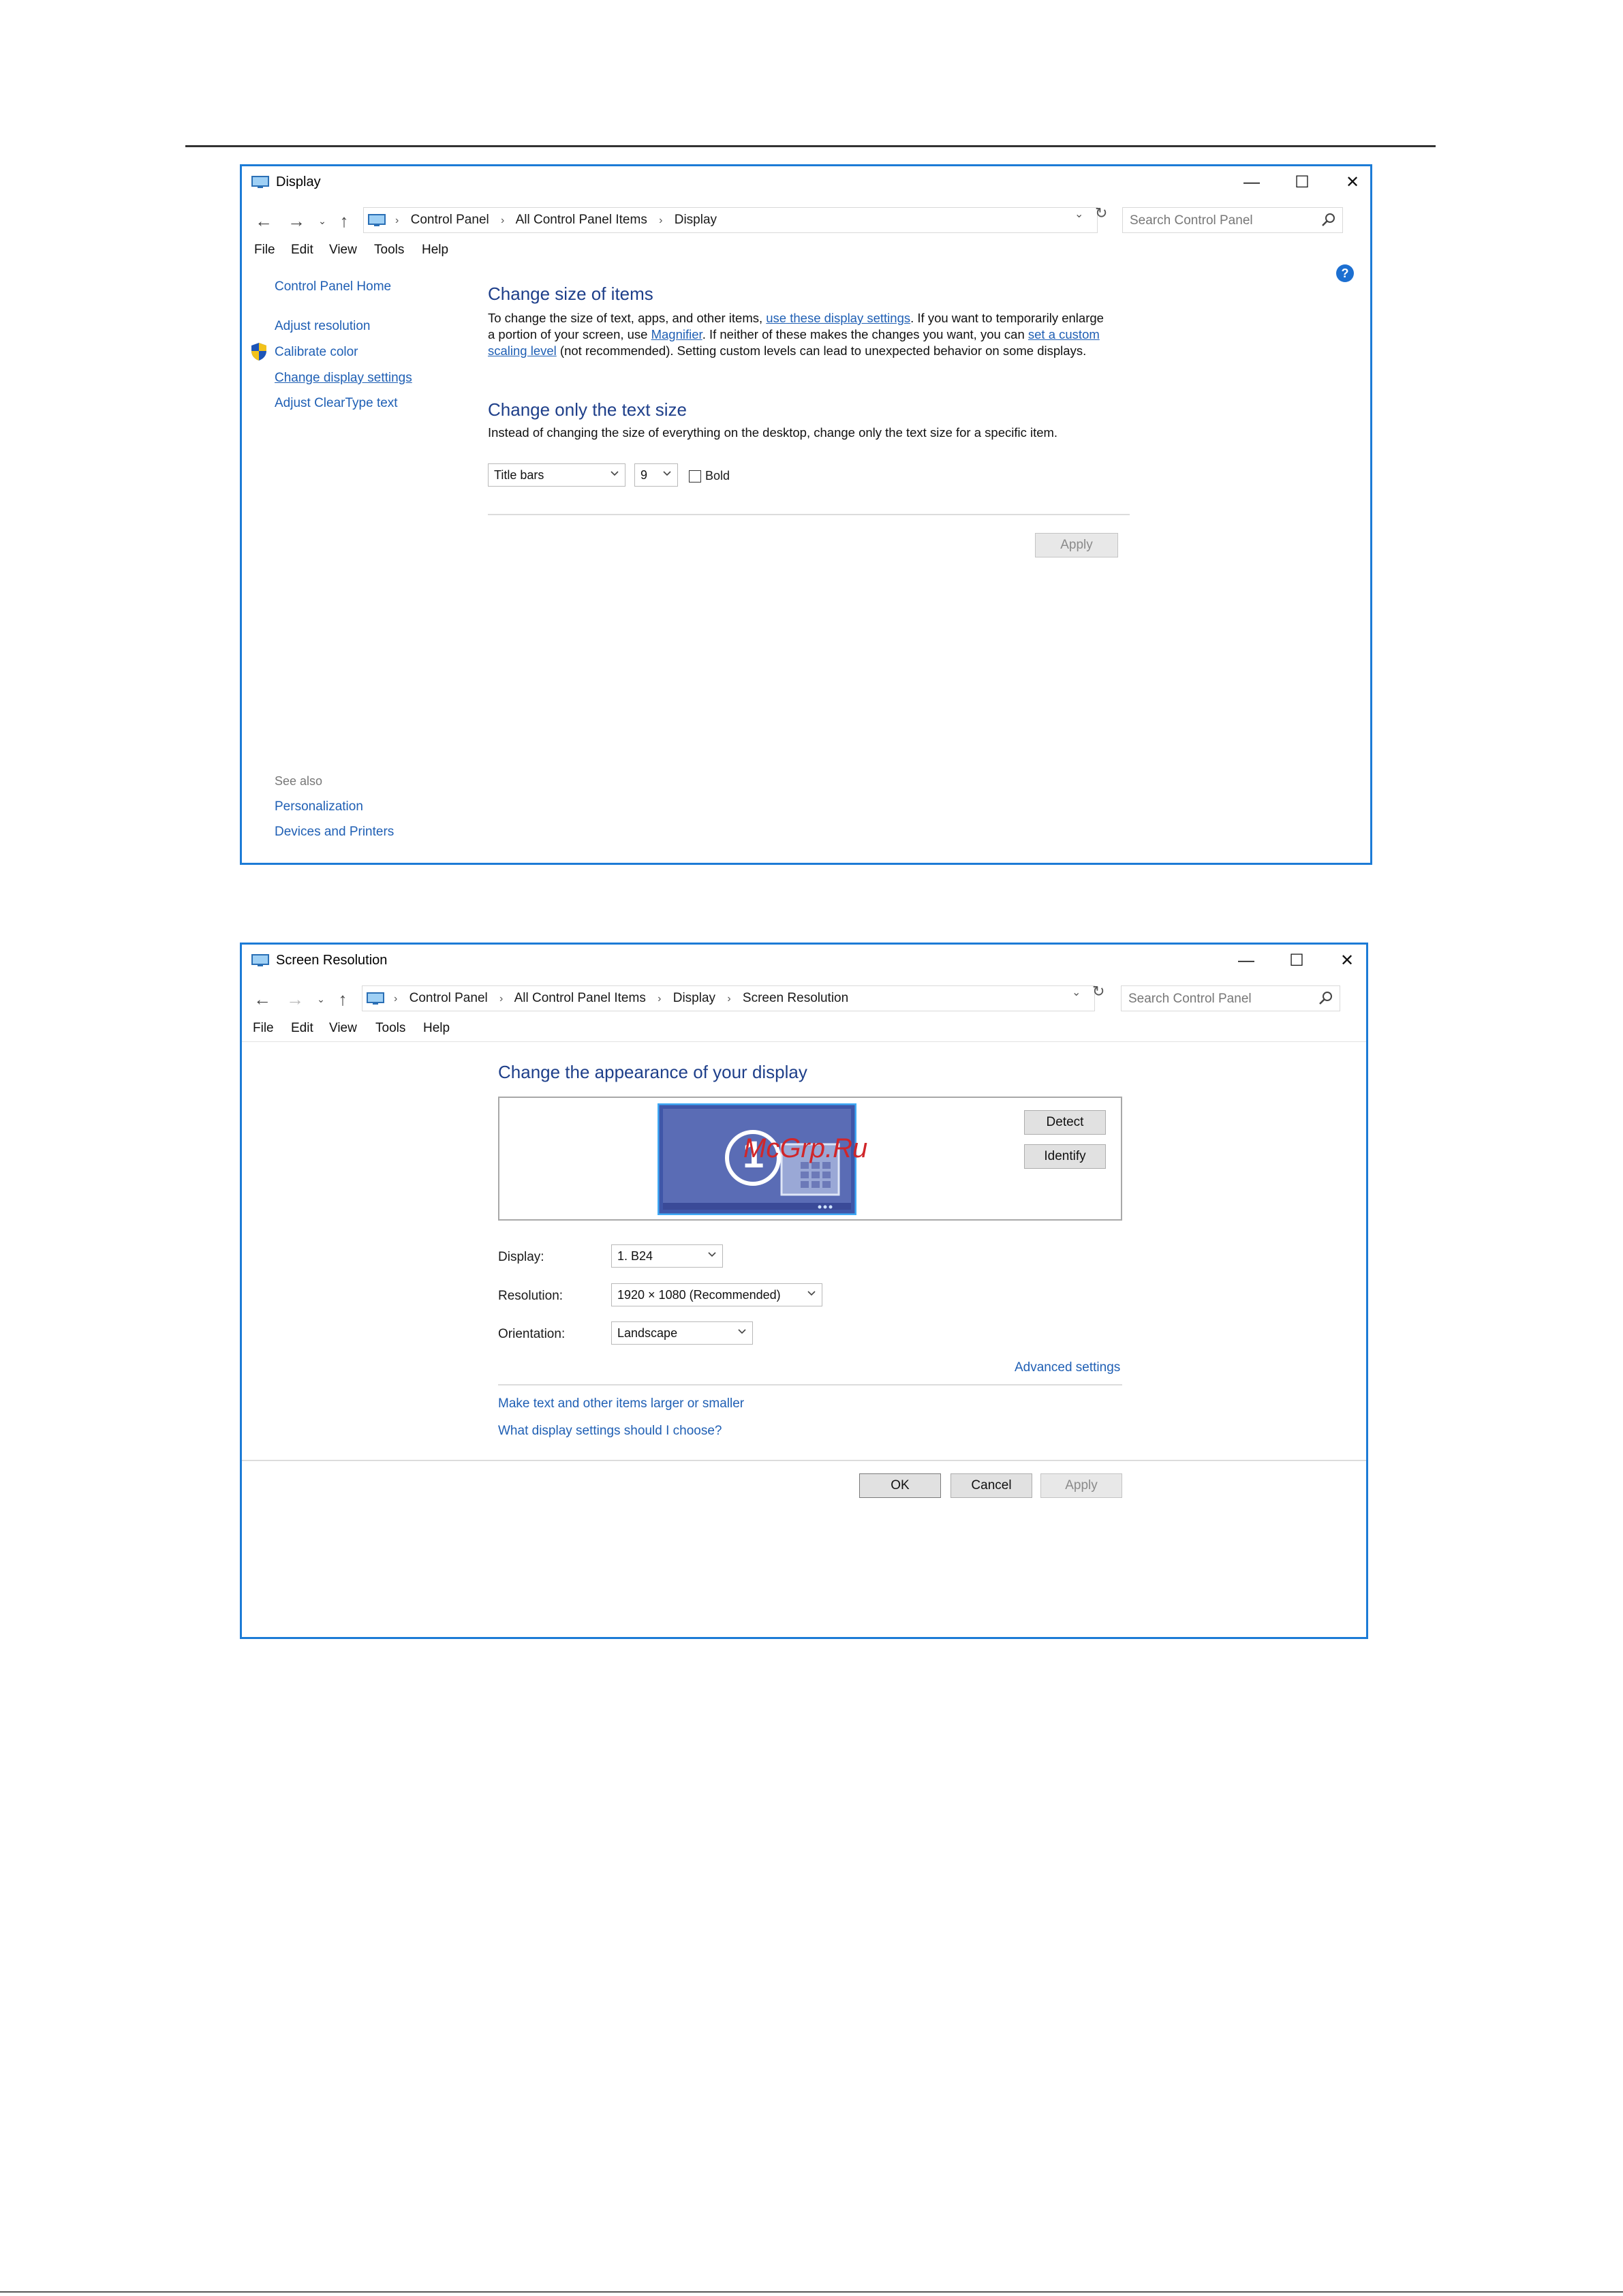 This screenshot has width=1623, height=2296. I want to click on orientation-label: Orientation:, so click(532, 1334).